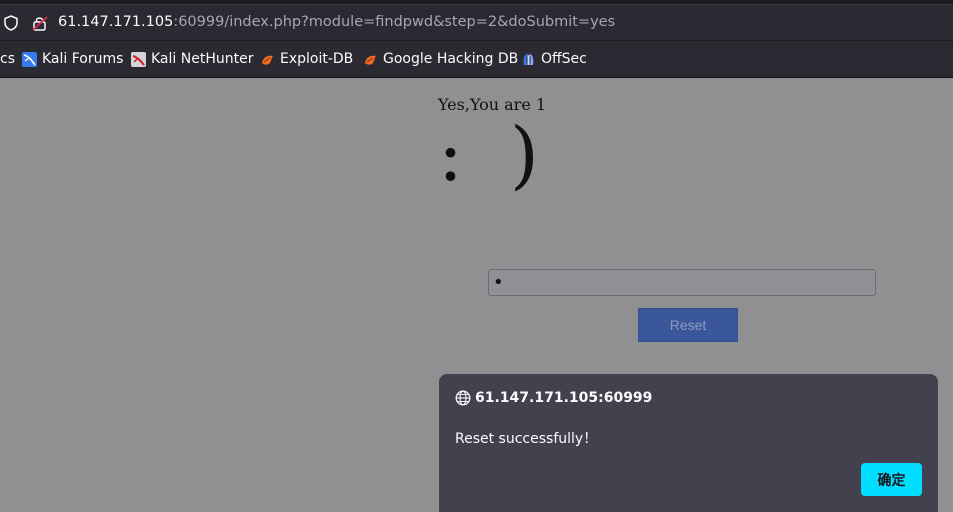 The image size is (953, 512). I want to click on ghdb-icon, so click(370, 60).